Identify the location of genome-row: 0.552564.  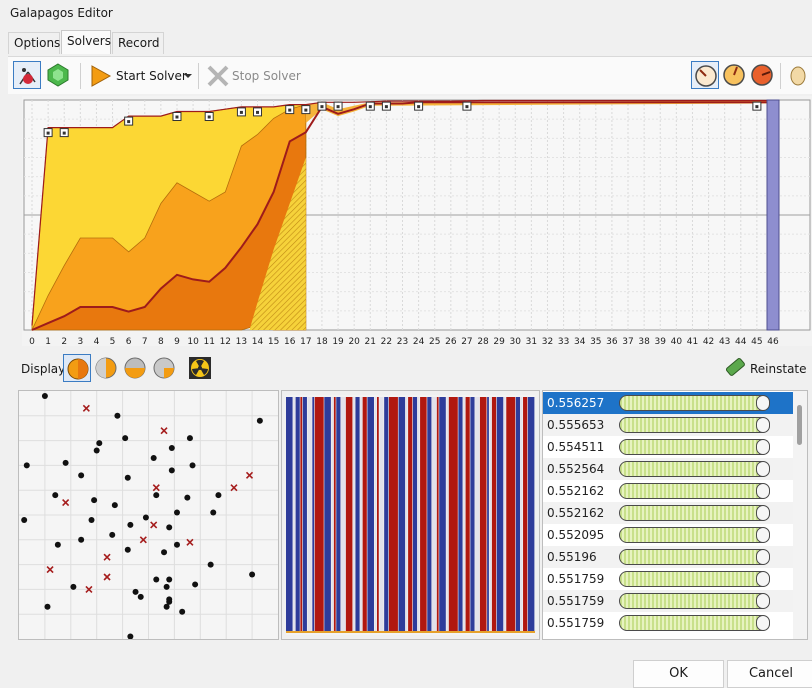
(669, 469).